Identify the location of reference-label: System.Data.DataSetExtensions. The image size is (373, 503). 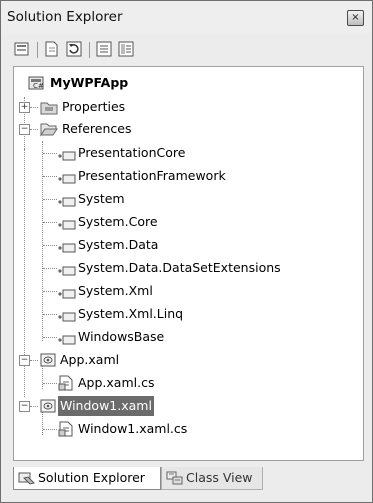
(179, 267).